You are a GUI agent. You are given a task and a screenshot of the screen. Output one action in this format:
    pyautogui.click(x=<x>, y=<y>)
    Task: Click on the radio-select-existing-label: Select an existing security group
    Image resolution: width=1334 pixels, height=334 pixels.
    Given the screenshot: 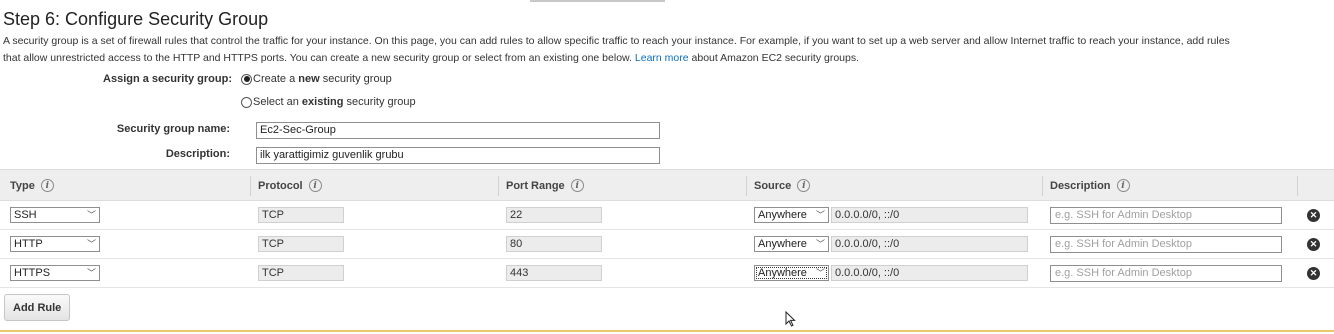 What is the action you would take?
    pyautogui.click(x=334, y=102)
    